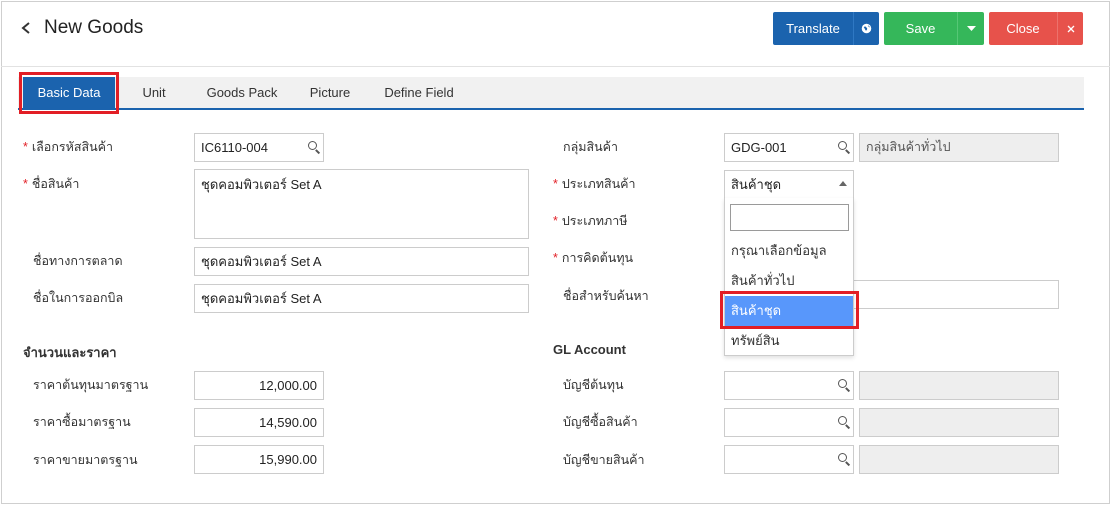  I want to click on purchase-account-name-display, so click(959, 422).